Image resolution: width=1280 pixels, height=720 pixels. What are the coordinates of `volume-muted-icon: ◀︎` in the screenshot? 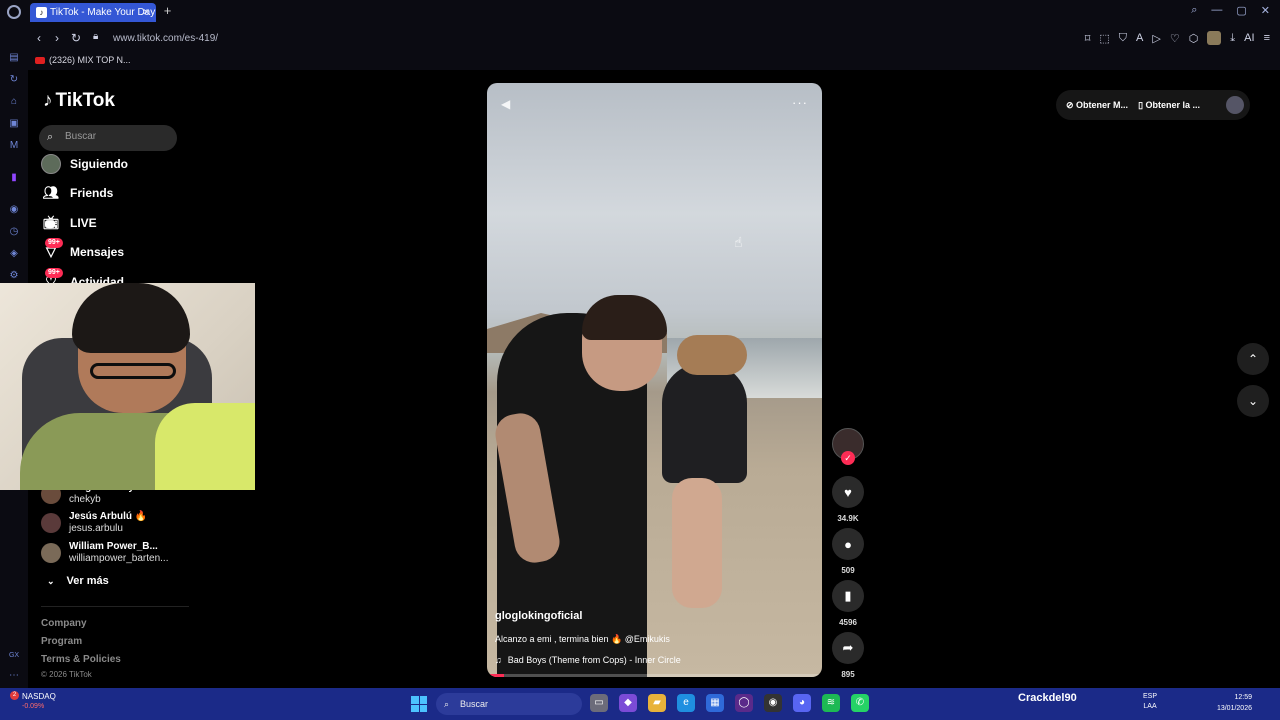 It's located at (505, 104).